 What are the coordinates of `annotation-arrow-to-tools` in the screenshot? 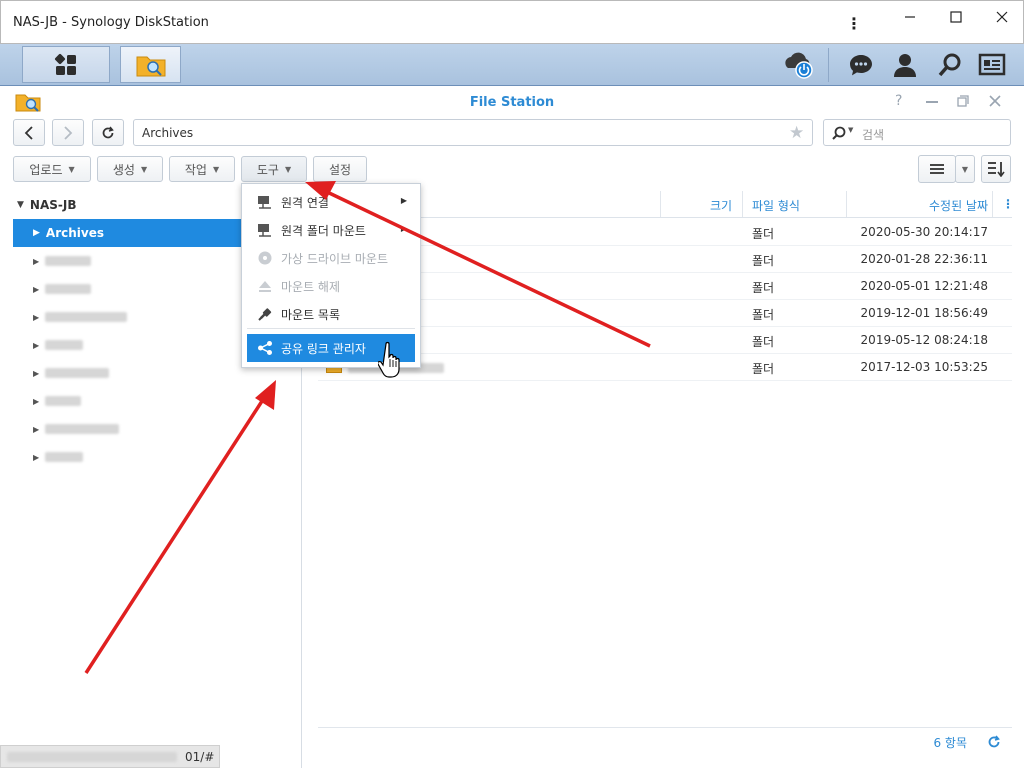 It's located at (487, 268).